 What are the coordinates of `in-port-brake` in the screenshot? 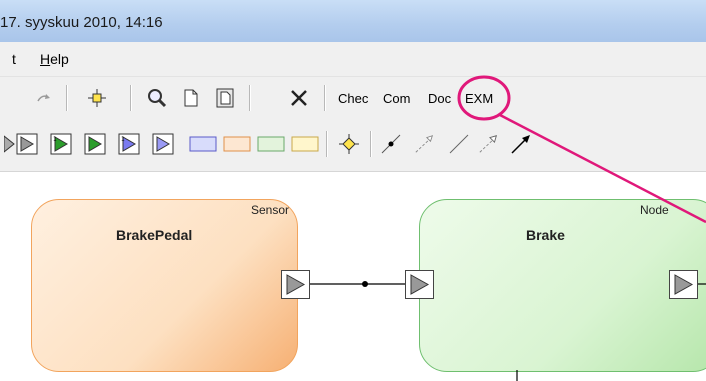 It's located at (419, 284).